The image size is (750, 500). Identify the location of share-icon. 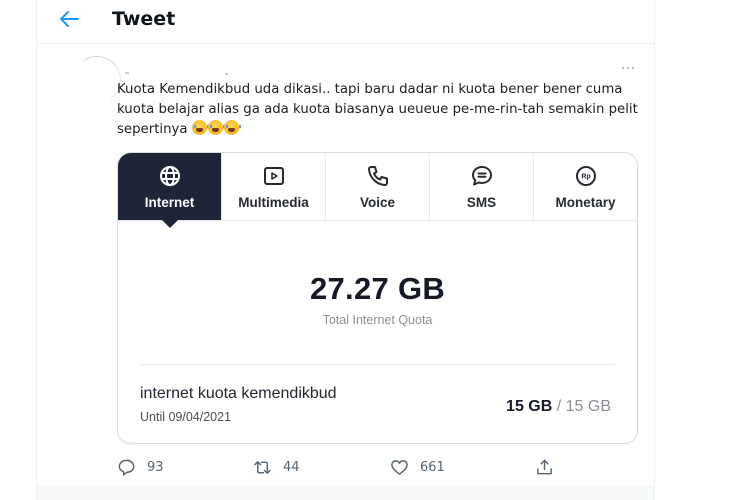
(544, 466).